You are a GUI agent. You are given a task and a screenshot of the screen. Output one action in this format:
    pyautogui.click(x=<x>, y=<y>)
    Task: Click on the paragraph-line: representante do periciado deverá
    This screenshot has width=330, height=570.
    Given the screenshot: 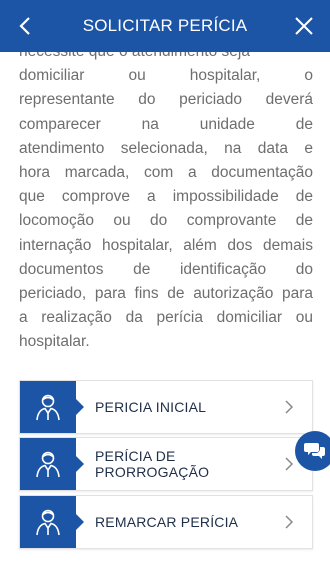 What is the action you would take?
    pyautogui.click(x=166, y=100)
    